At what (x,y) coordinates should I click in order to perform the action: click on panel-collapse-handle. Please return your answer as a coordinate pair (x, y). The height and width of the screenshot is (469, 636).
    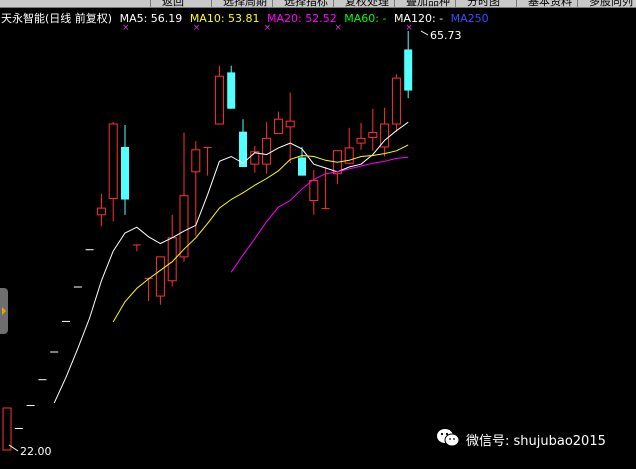
    Looking at the image, I should click on (4, 311).